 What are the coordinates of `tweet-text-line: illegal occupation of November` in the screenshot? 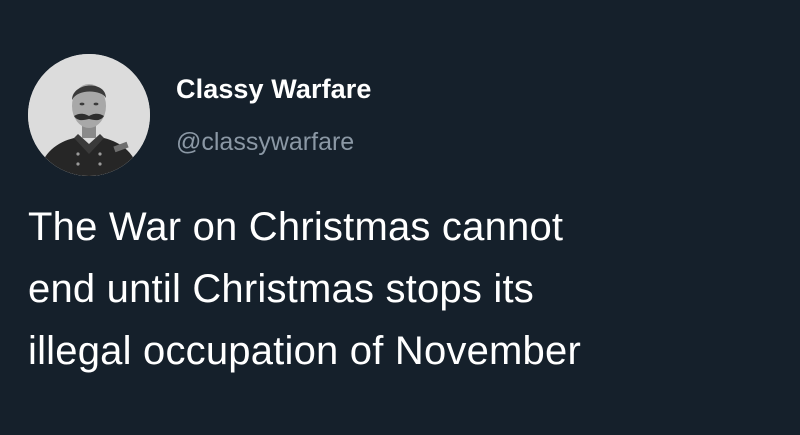 It's located at (304, 351).